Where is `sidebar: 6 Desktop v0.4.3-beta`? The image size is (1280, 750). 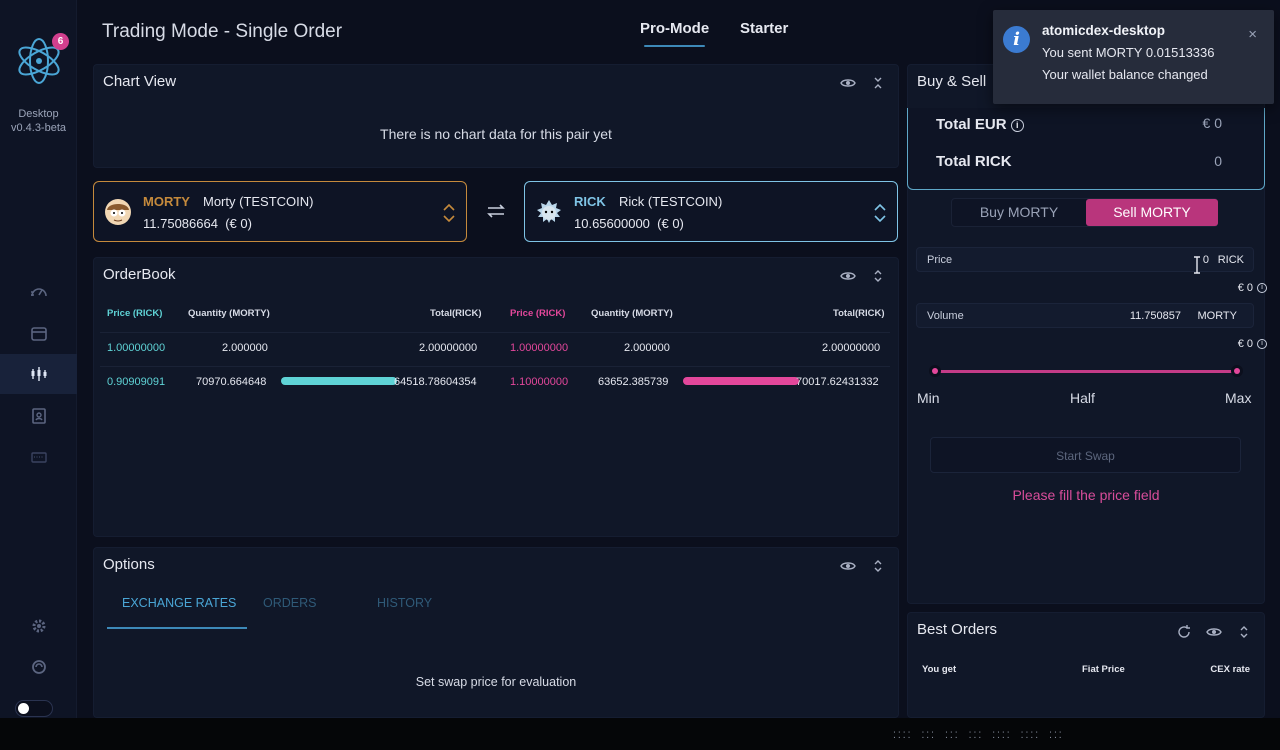 sidebar: 6 Desktop v0.4.3-beta is located at coordinates (38, 359).